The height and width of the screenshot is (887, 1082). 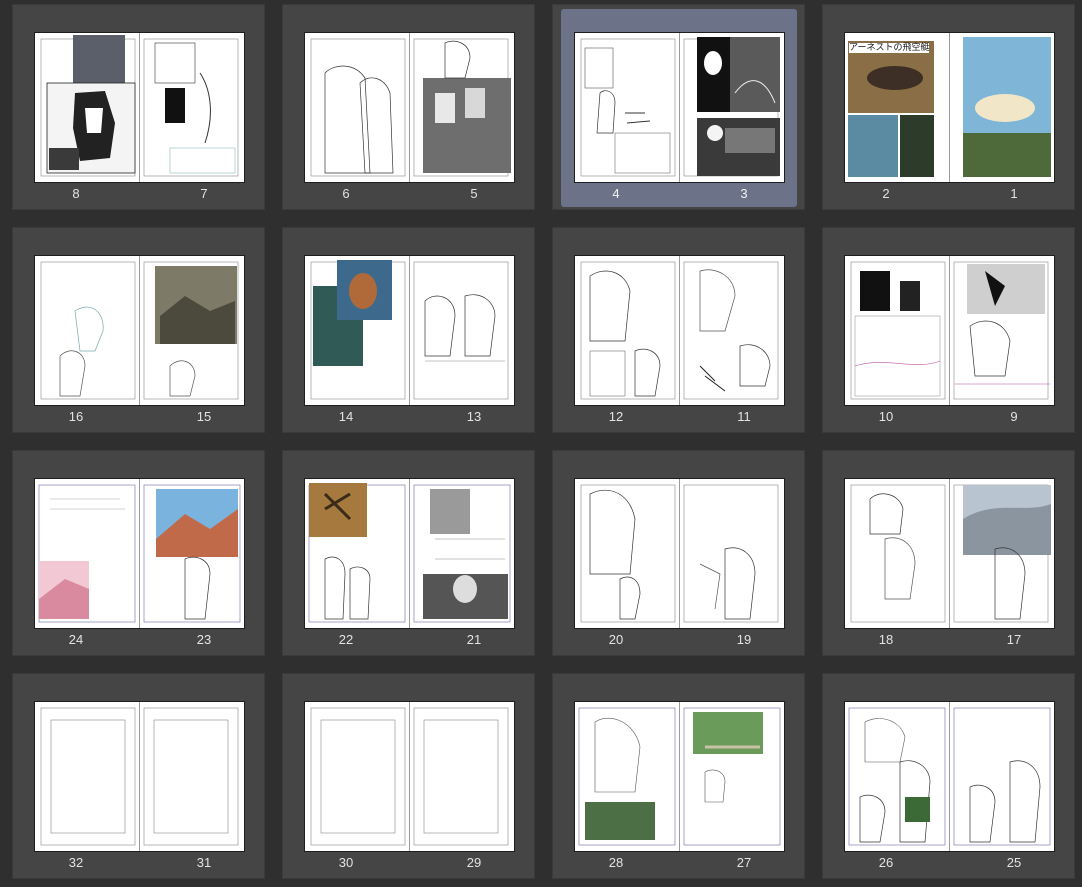 I want to click on page-number-right: 3, so click(x=744, y=193).